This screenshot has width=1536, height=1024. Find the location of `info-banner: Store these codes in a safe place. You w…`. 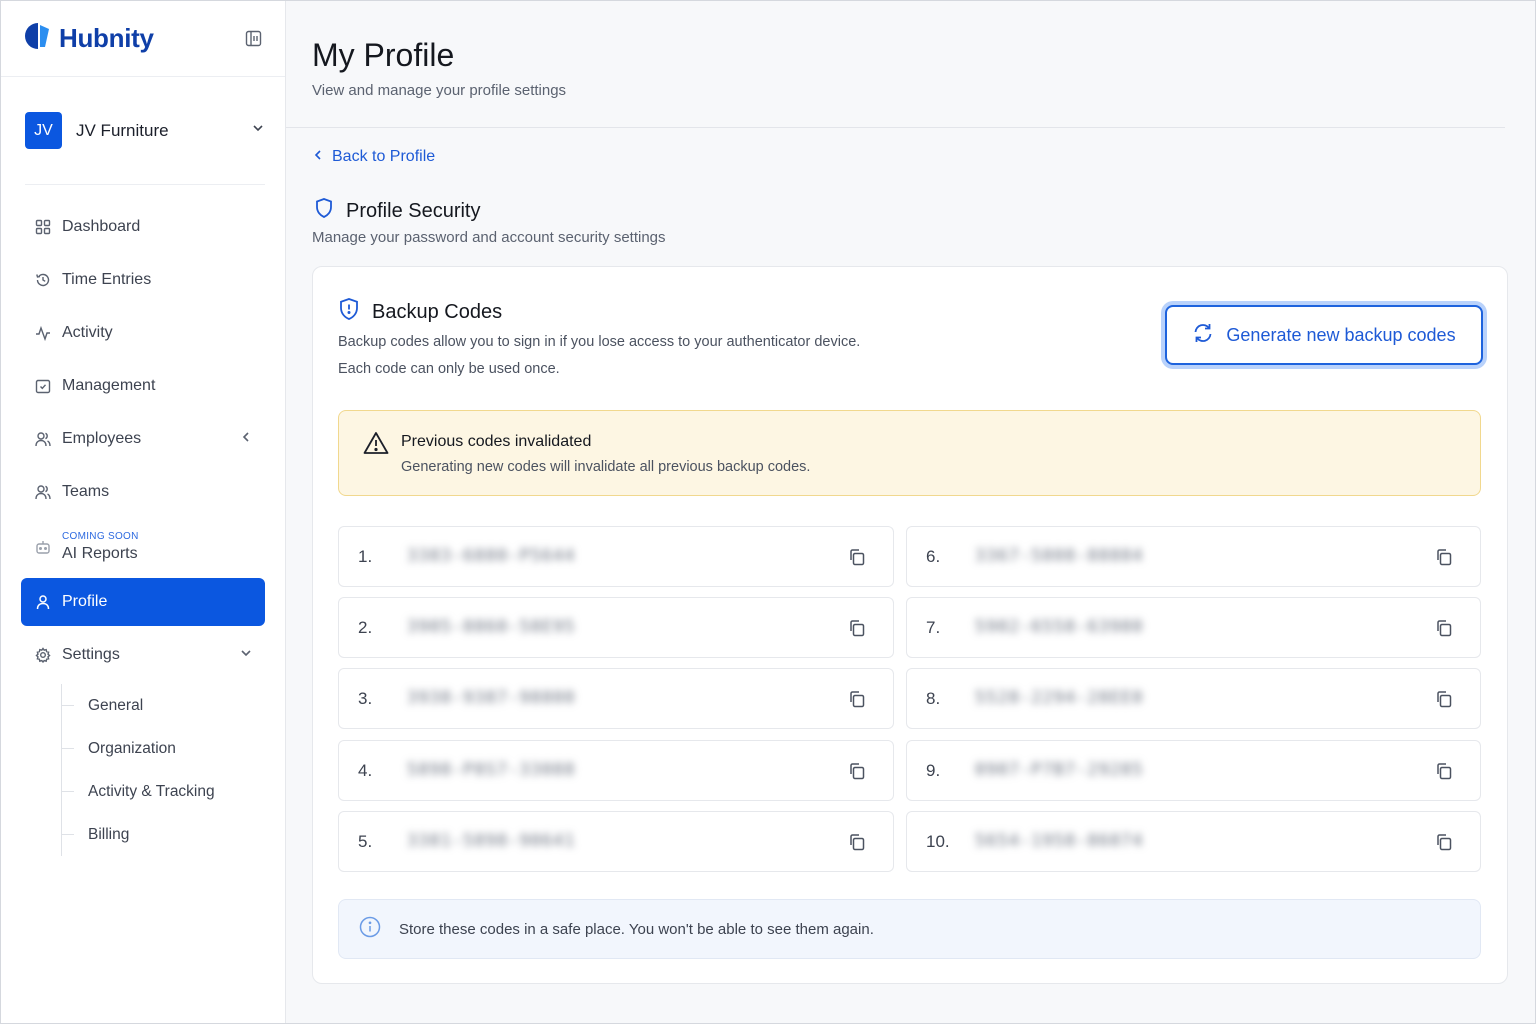

info-banner: Store these codes in a safe place. You w… is located at coordinates (909, 929).